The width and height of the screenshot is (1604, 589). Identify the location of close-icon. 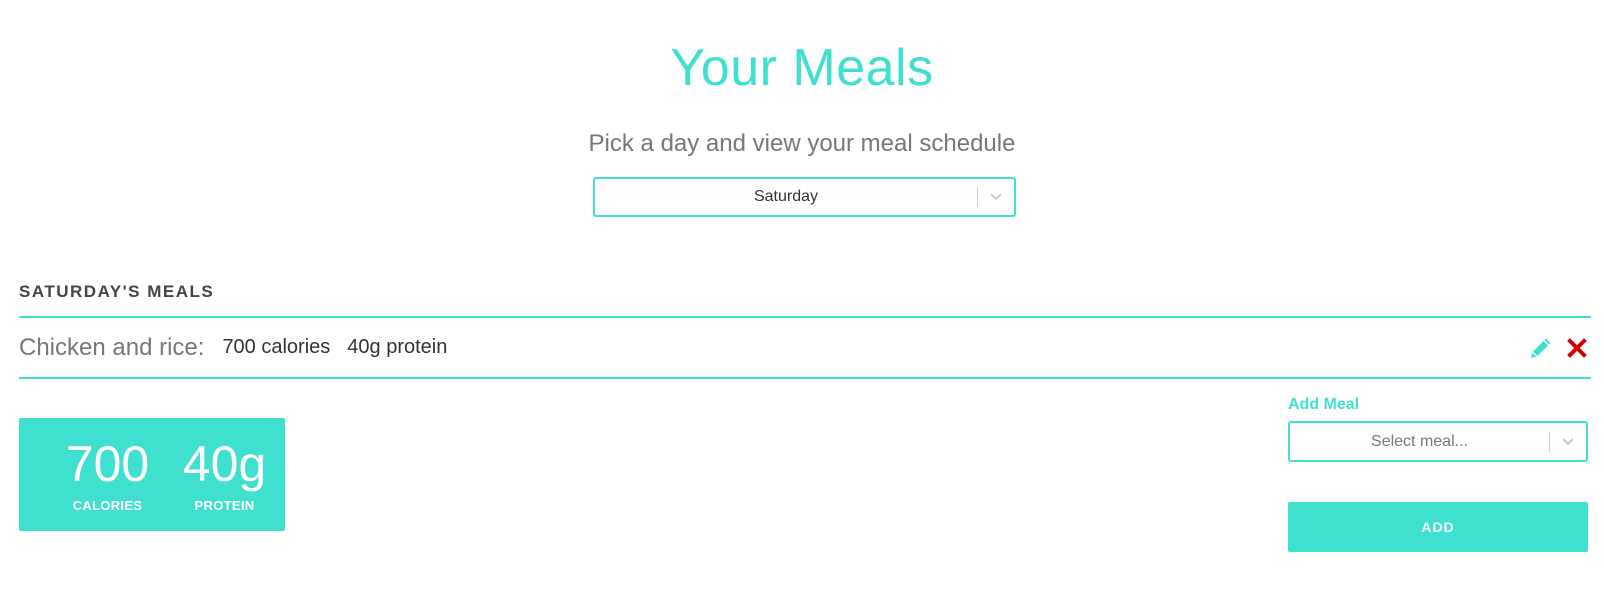
(1577, 348).